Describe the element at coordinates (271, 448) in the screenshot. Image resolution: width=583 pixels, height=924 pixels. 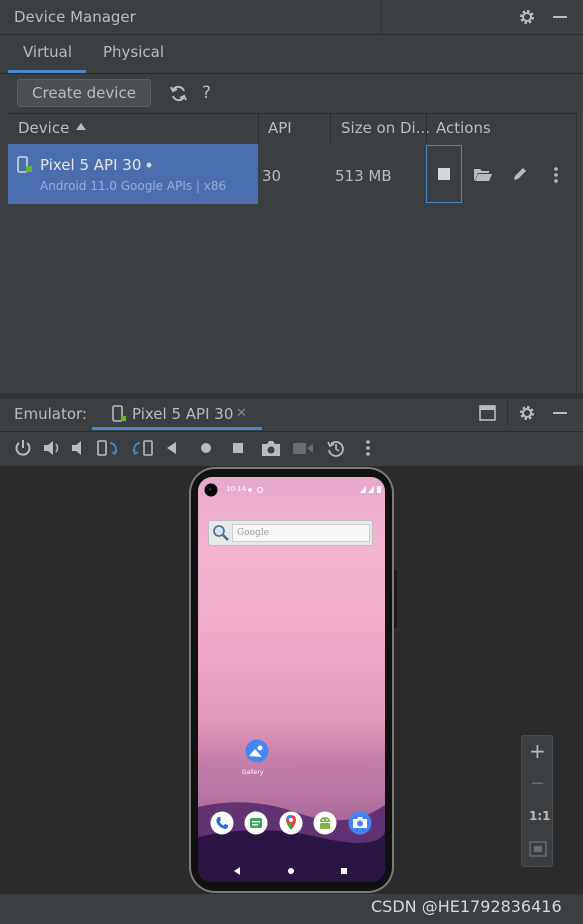
I see `camera-icon` at that location.